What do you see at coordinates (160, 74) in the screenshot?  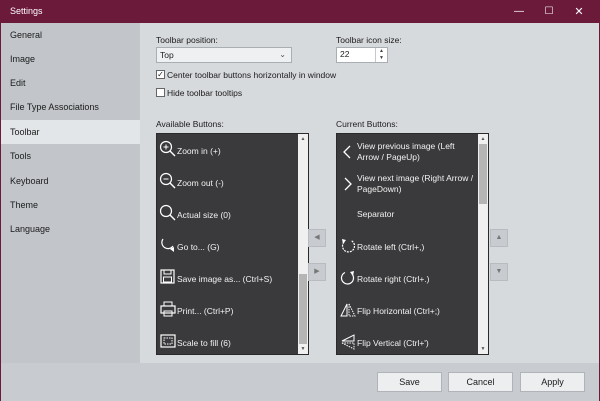 I see `center-buttons-checkbox: ✓` at bounding box center [160, 74].